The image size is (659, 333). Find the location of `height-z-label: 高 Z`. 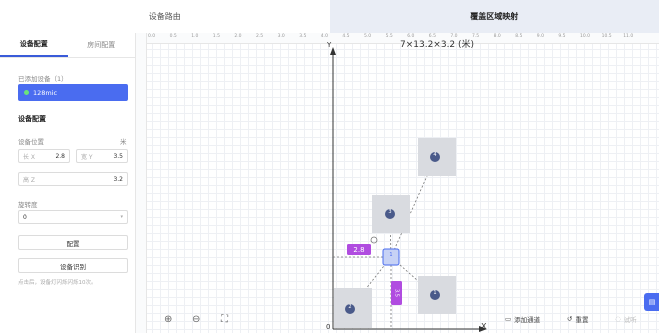

height-z-label: 高 Z is located at coordinates (29, 180).